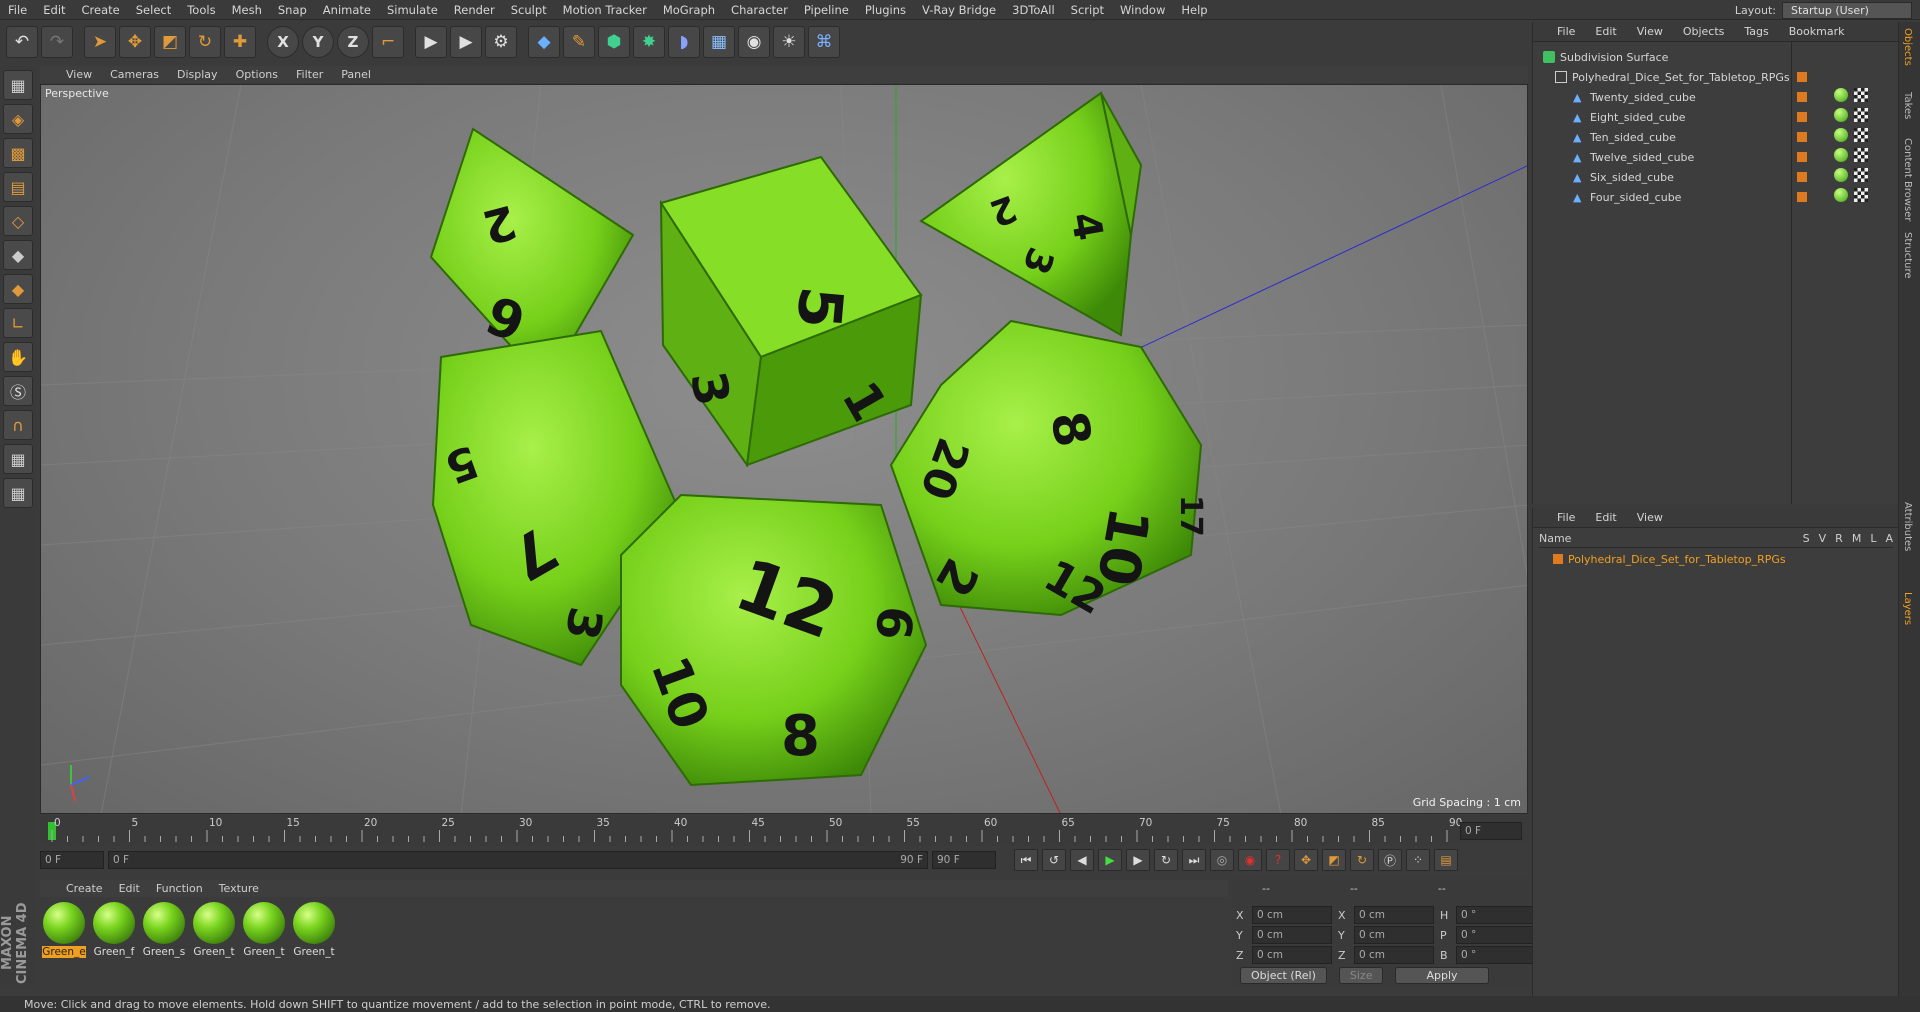  I want to click on tweak-icon: ✋, so click(18, 357).